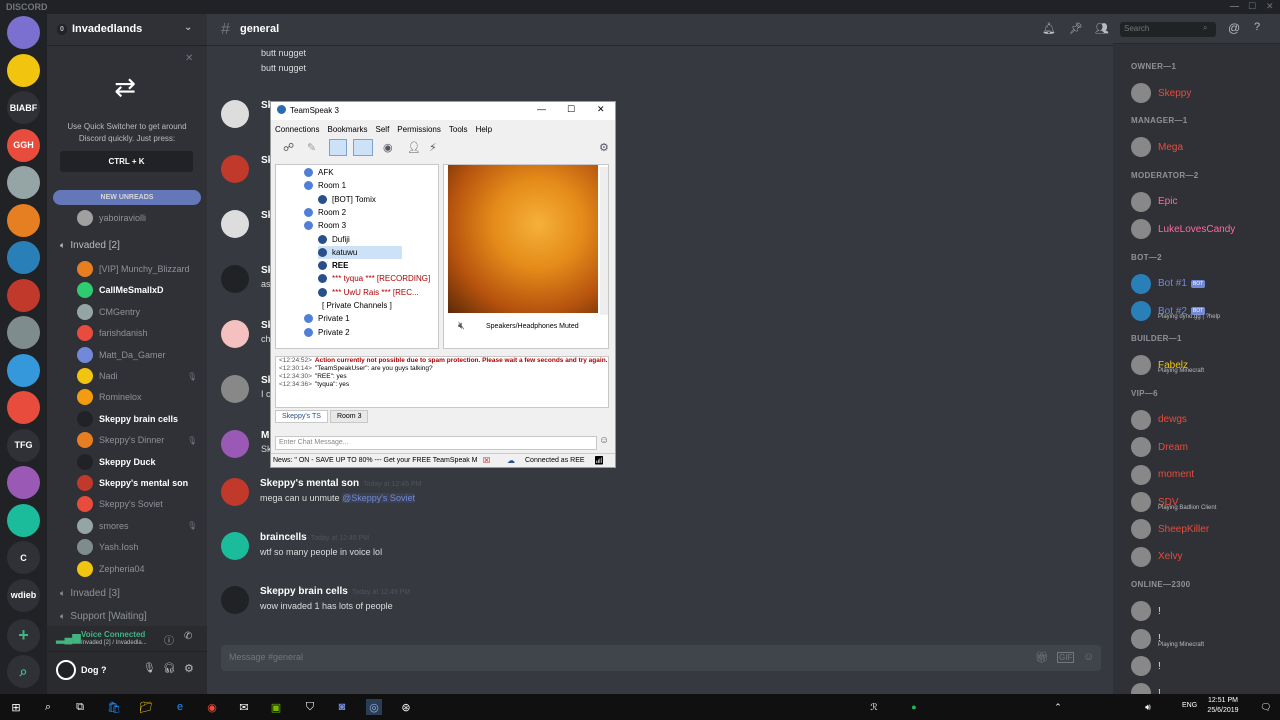  What do you see at coordinates (180, 707) in the screenshot?
I see `edge-icon: e` at bounding box center [180, 707].